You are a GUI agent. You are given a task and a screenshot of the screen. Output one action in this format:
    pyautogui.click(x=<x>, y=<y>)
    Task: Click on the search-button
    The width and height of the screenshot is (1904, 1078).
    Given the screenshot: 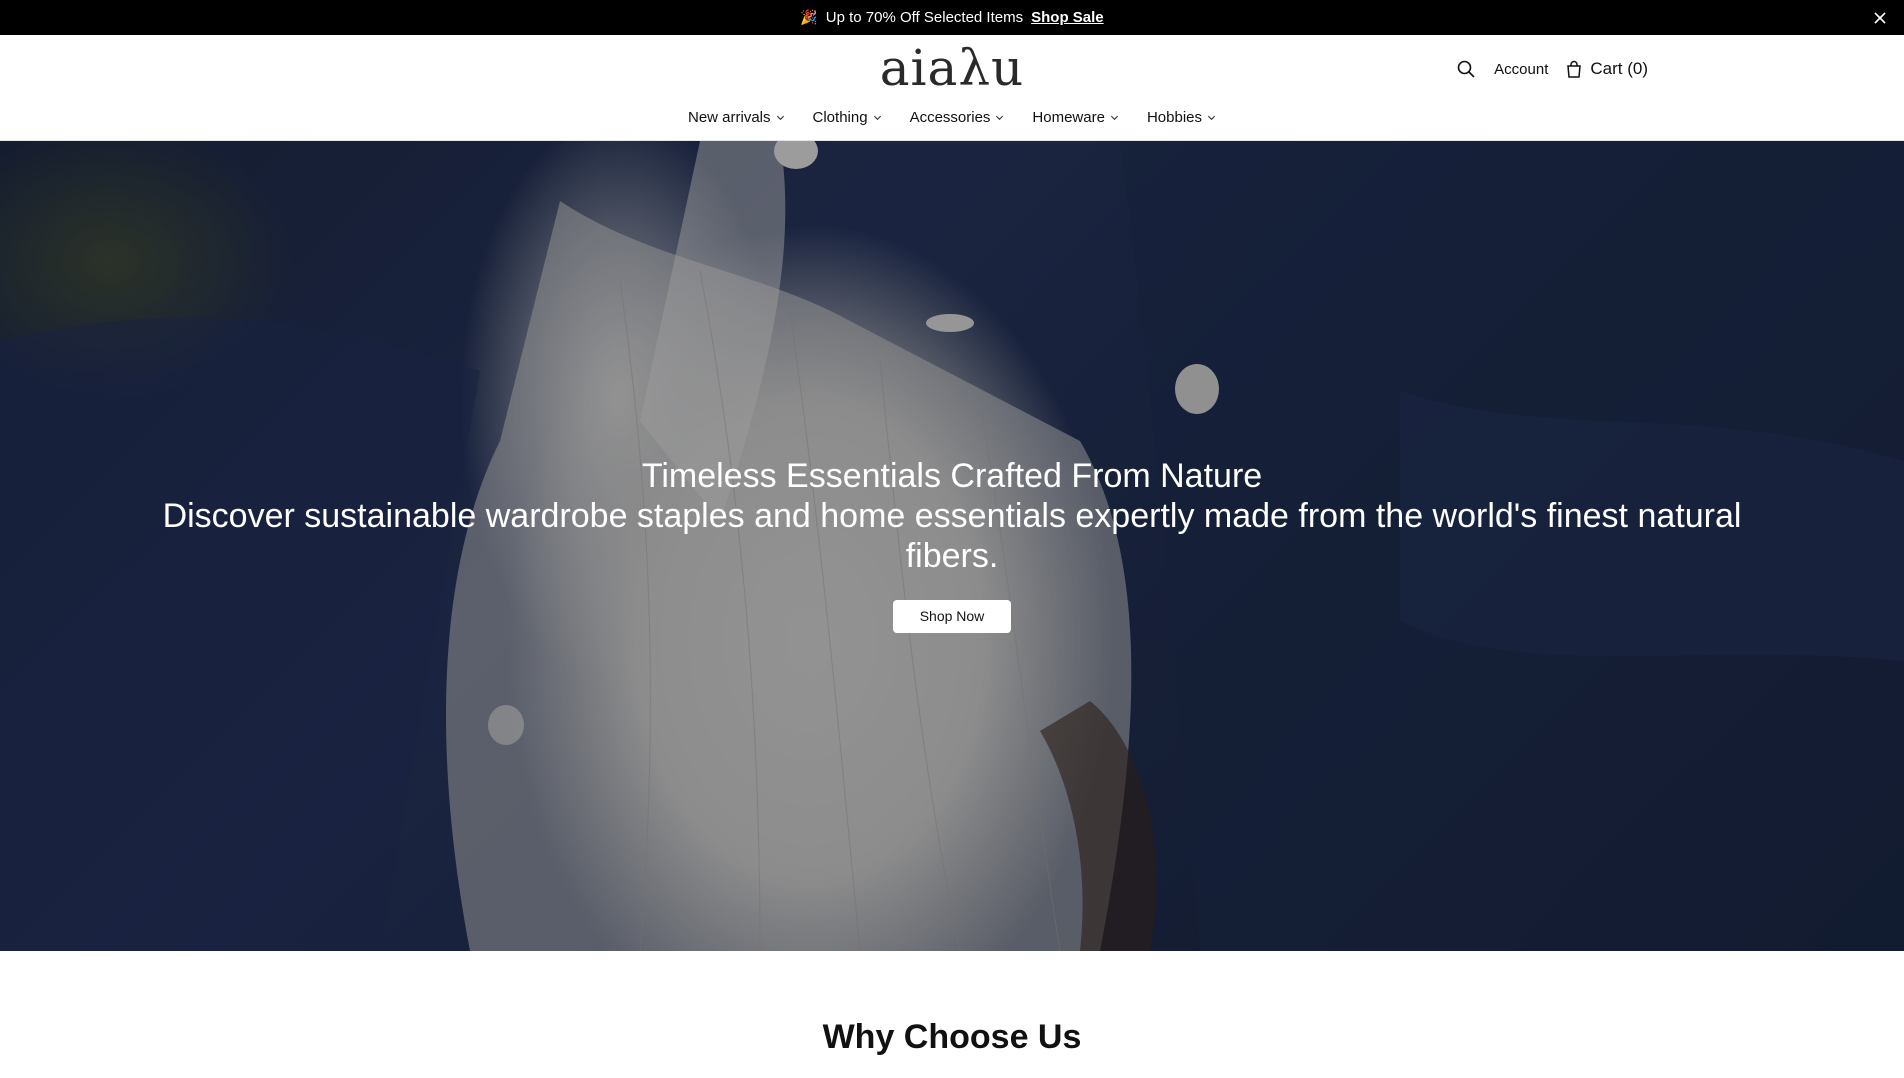 What is the action you would take?
    pyautogui.click(x=1466, y=69)
    